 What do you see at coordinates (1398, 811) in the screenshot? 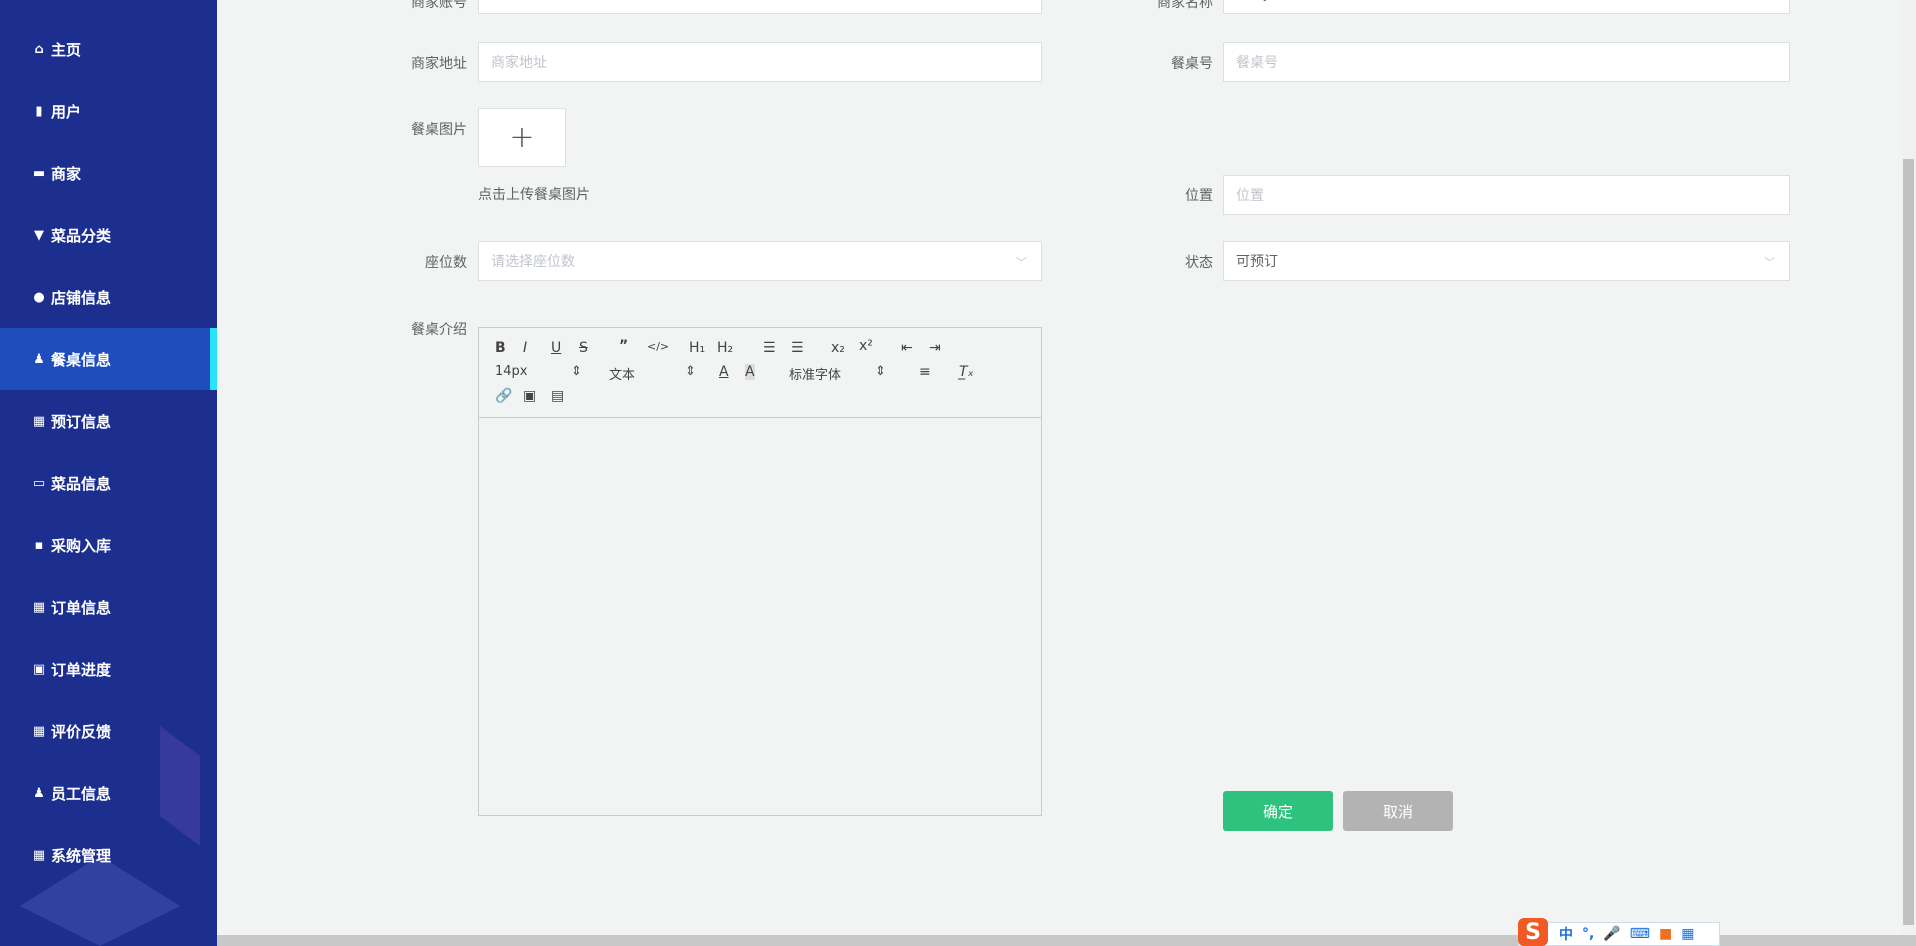
I see `cancel-button: 取消` at bounding box center [1398, 811].